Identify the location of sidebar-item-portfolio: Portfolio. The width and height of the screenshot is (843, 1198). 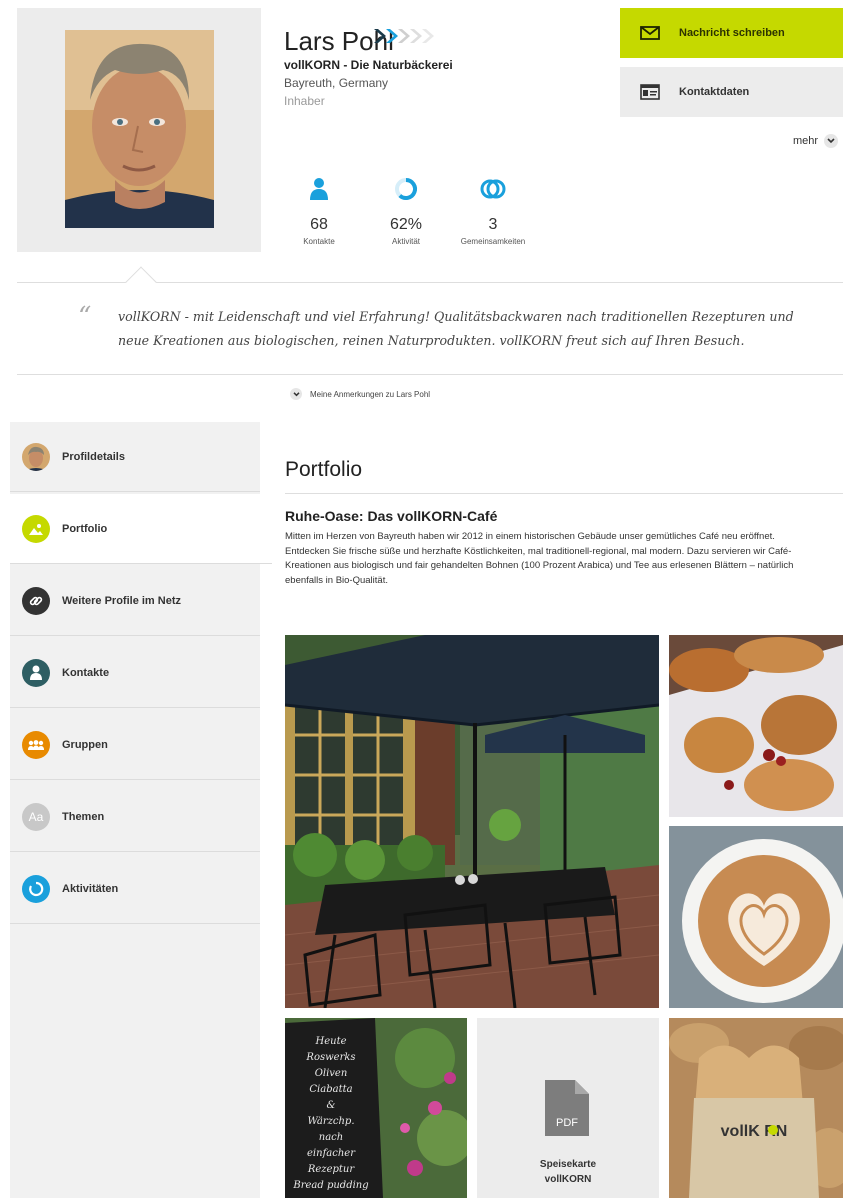
(141, 529).